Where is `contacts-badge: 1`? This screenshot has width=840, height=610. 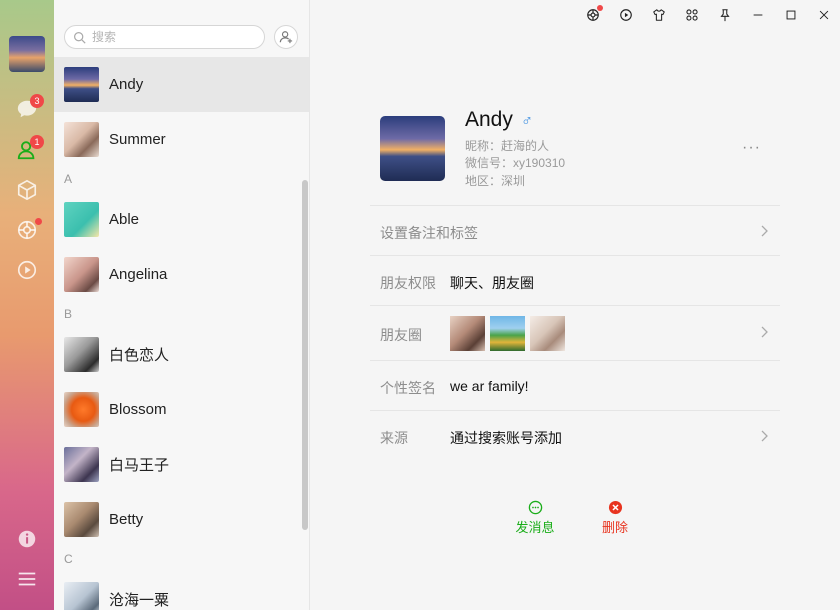 contacts-badge: 1 is located at coordinates (37, 142).